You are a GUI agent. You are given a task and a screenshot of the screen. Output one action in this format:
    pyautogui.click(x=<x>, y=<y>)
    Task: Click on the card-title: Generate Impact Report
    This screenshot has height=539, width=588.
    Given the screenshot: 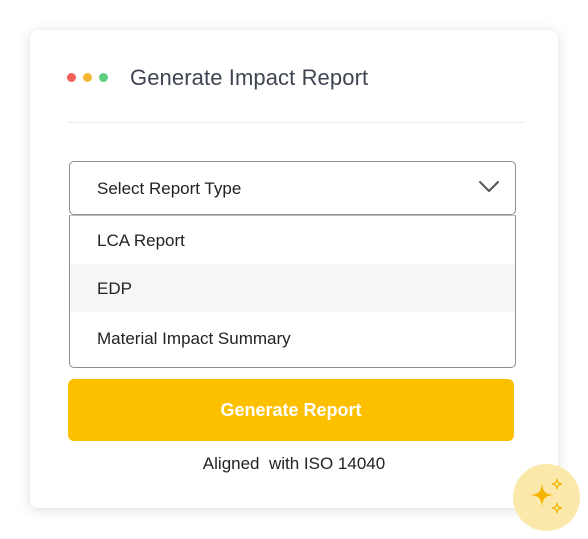 What is the action you would take?
    pyautogui.click(x=249, y=77)
    